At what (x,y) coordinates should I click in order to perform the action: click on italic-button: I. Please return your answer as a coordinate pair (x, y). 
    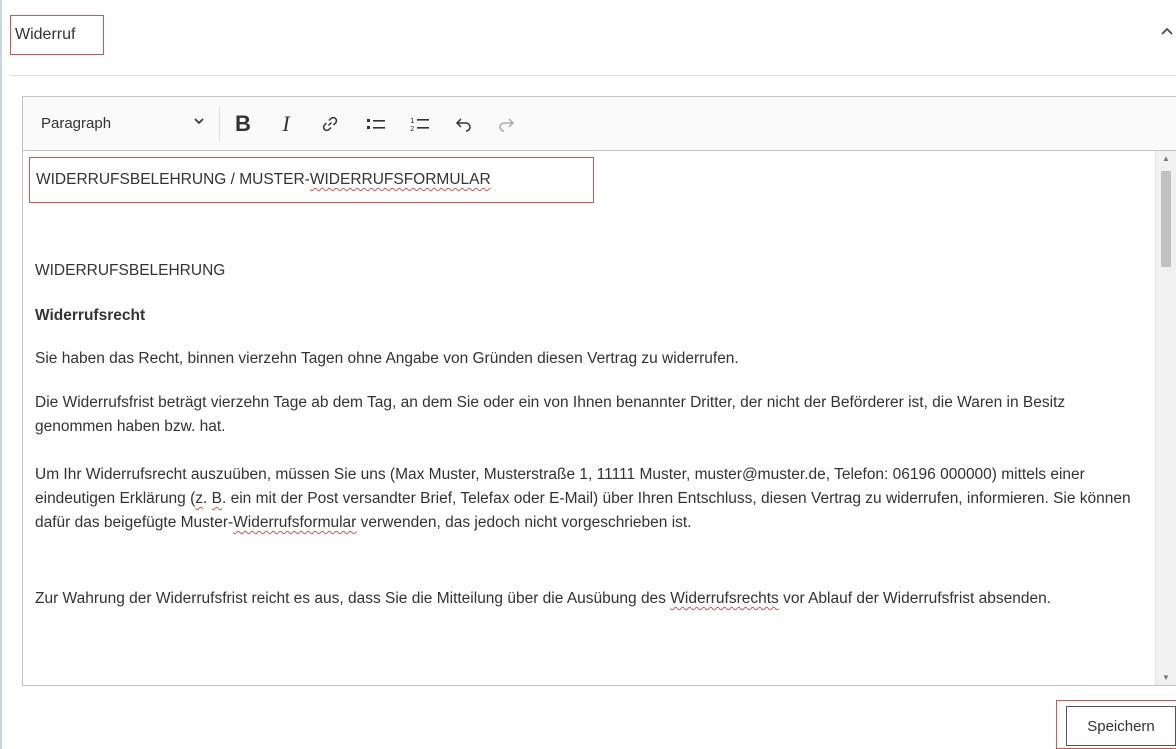
    Looking at the image, I should click on (286, 124).